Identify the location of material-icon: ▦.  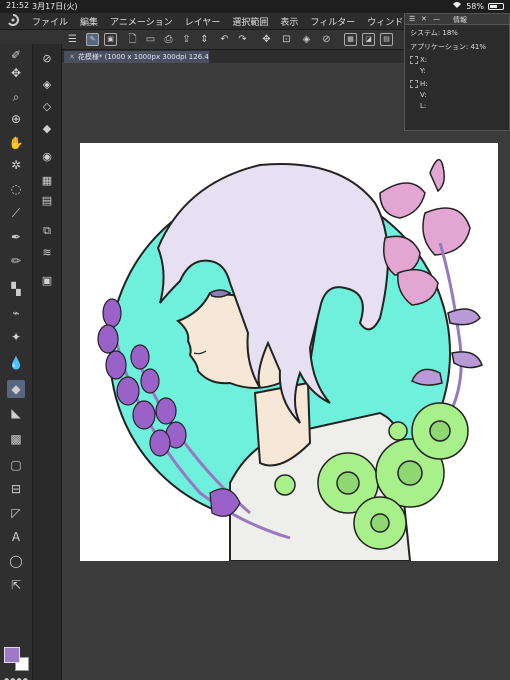
(47, 181).